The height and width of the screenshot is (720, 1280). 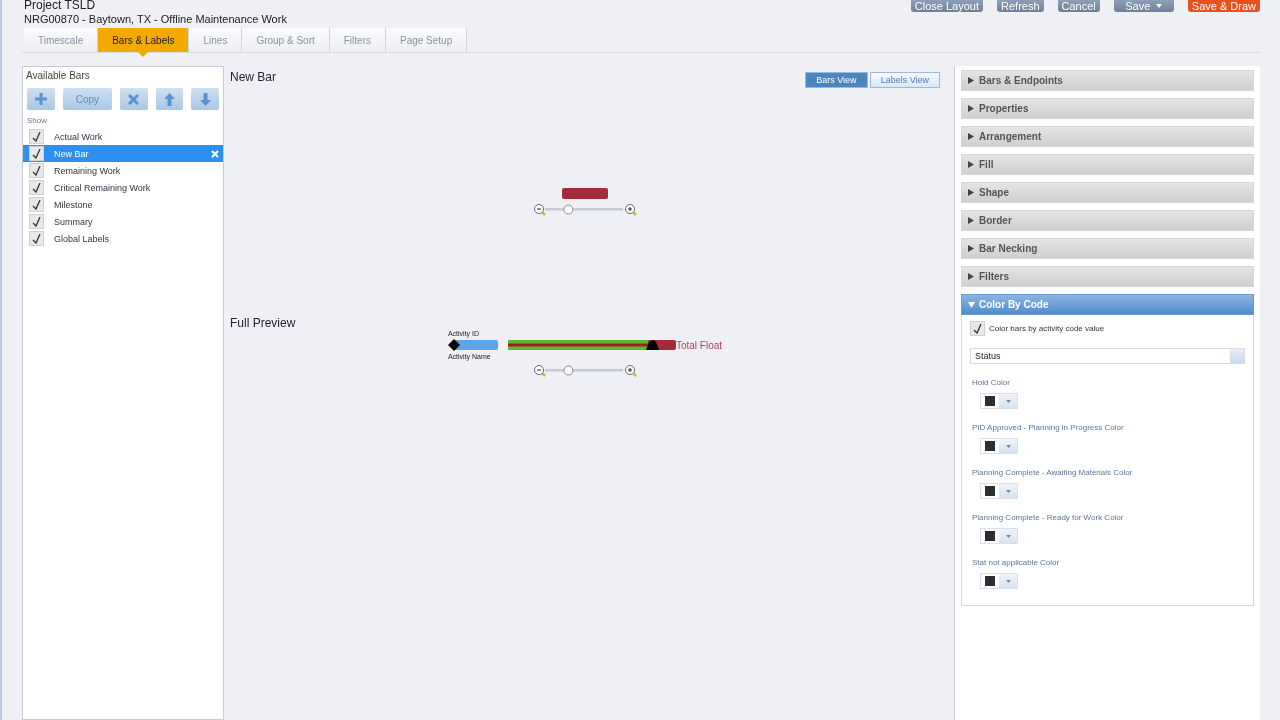 What do you see at coordinates (82, 238) in the screenshot?
I see `bar-name: Global Labels` at bounding box center [82, 238].